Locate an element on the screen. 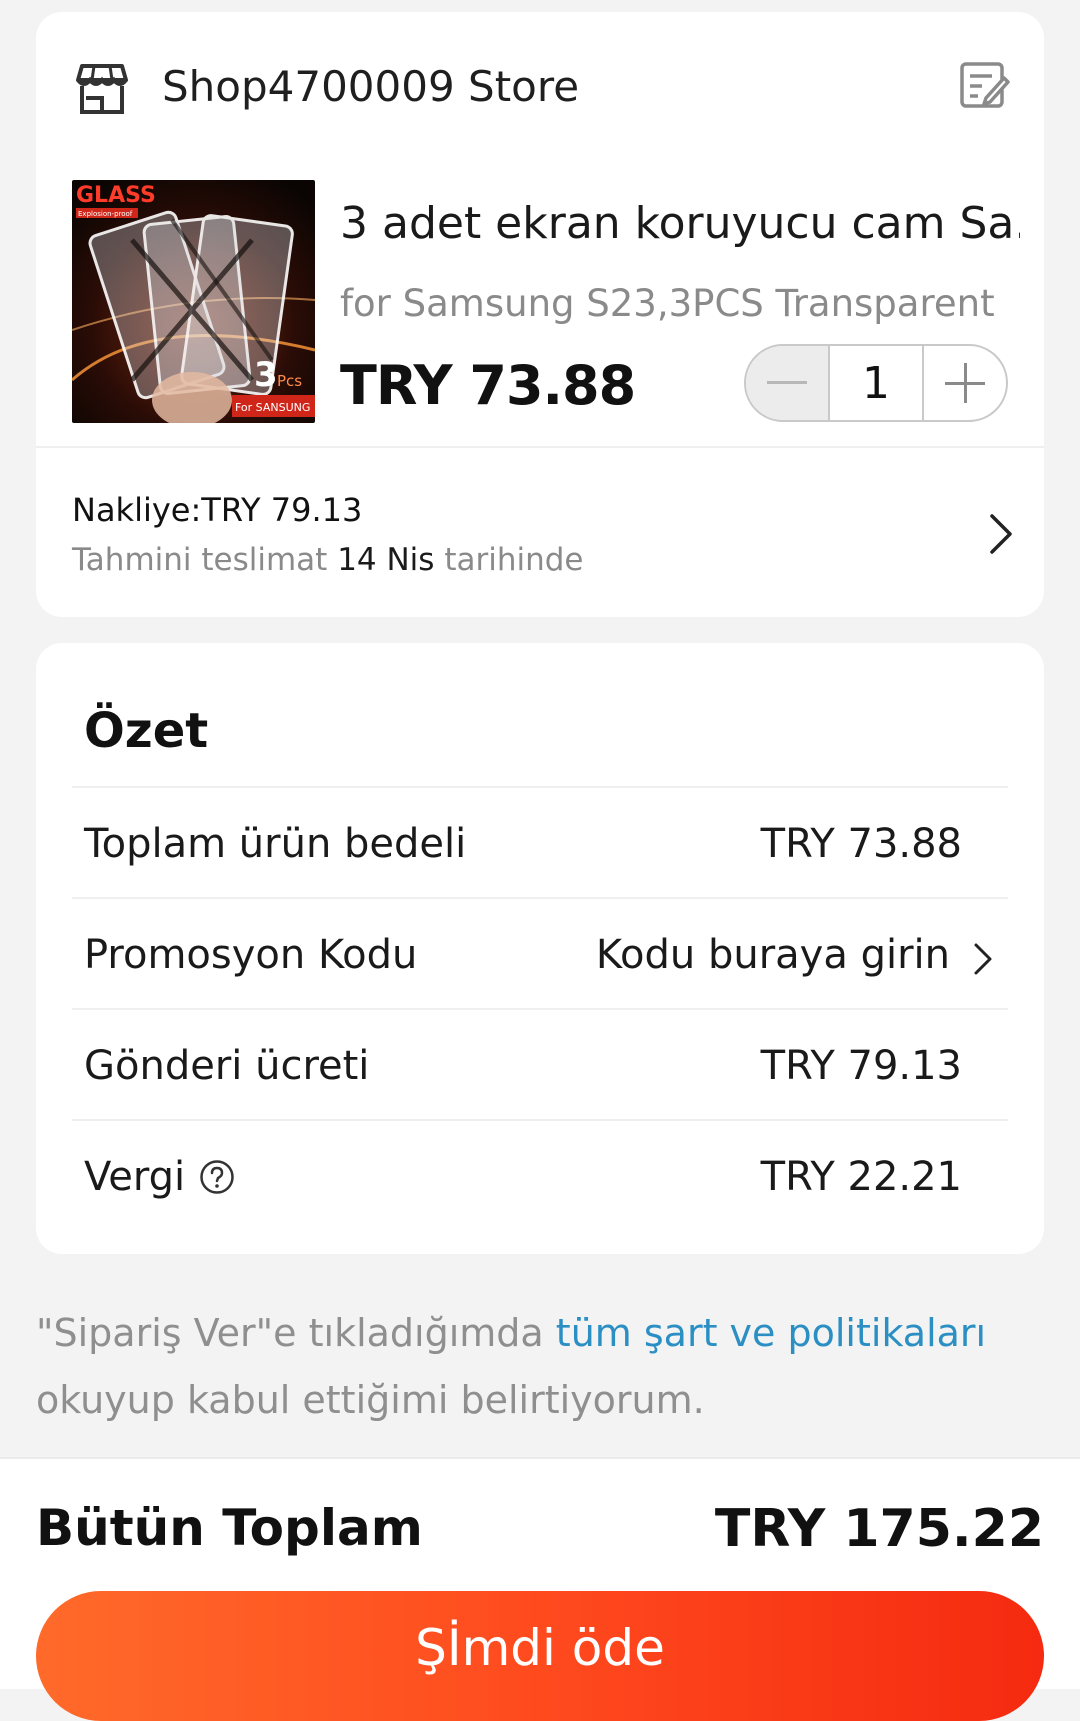  grand-total-value: TRY 175.22 is located at coordinates (879, 1529).